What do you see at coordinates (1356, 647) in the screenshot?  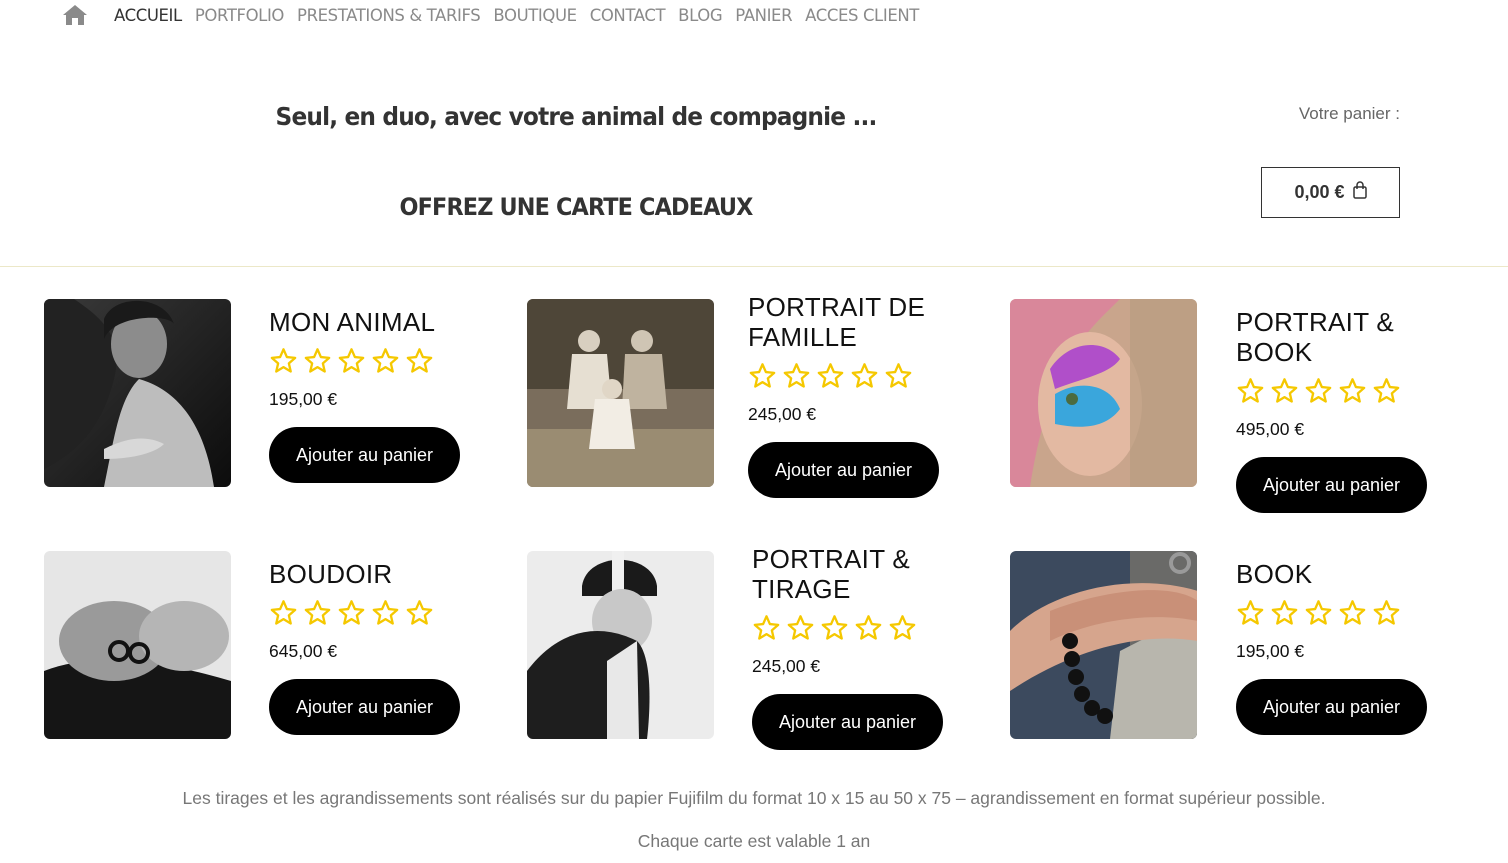 I see `product-info: BOOK 195,00 € Ajouter au panier` at bounding box center [1356, 647].